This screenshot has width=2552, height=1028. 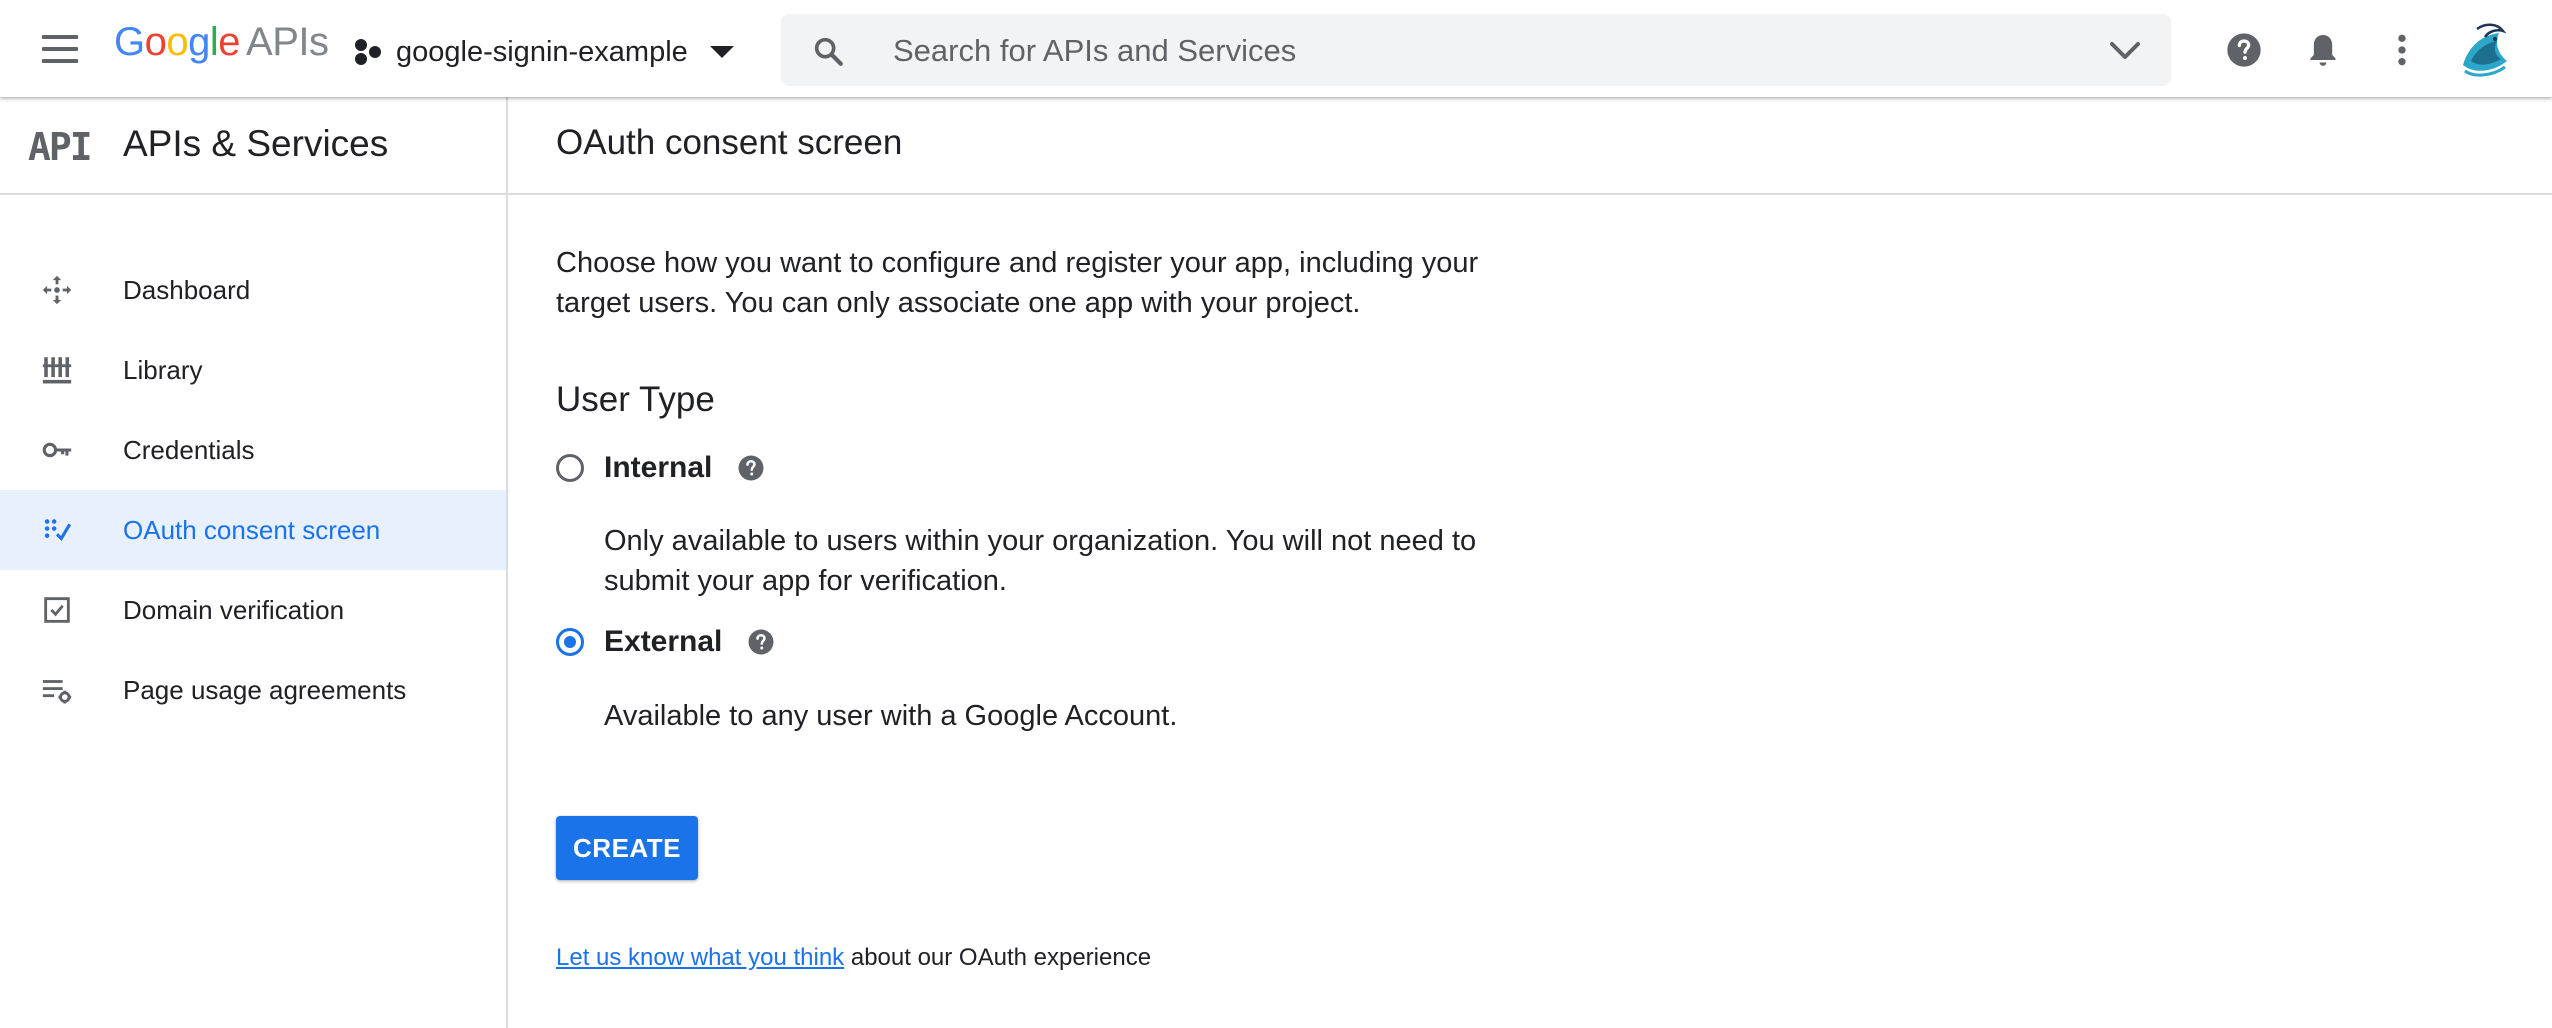 What do you see at coordinates (828, 51) in the screenshot?
I see `search-icon` at bounding box center [828, 51].